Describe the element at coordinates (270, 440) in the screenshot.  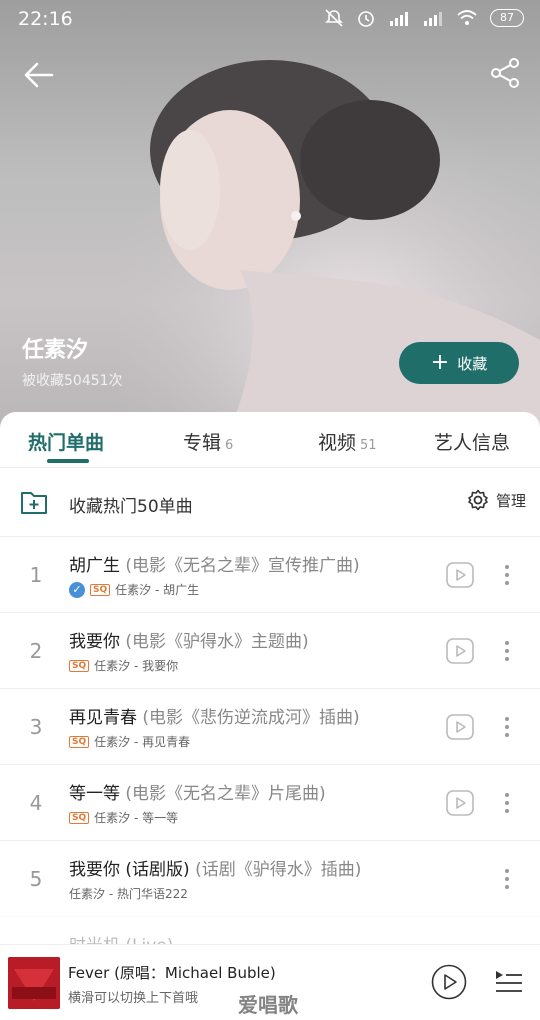
I see `tab-bar: 热门单曲 专辑 6 视频 51 艺人信息` at that location.